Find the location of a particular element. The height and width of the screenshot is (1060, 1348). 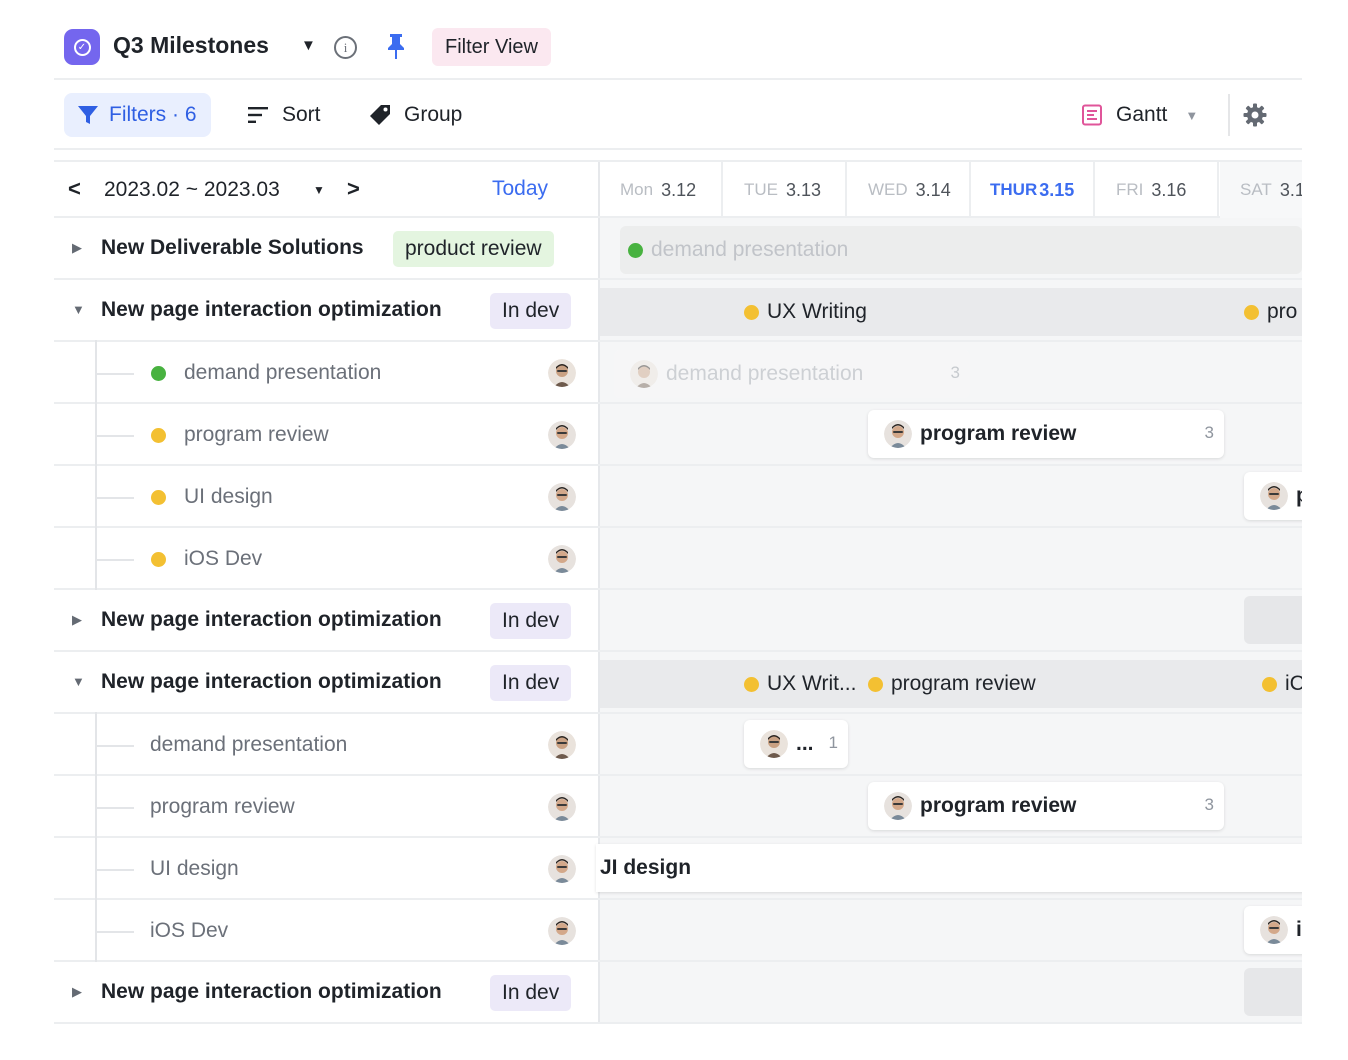

gear-icon is located at coordinates (1255, 115).